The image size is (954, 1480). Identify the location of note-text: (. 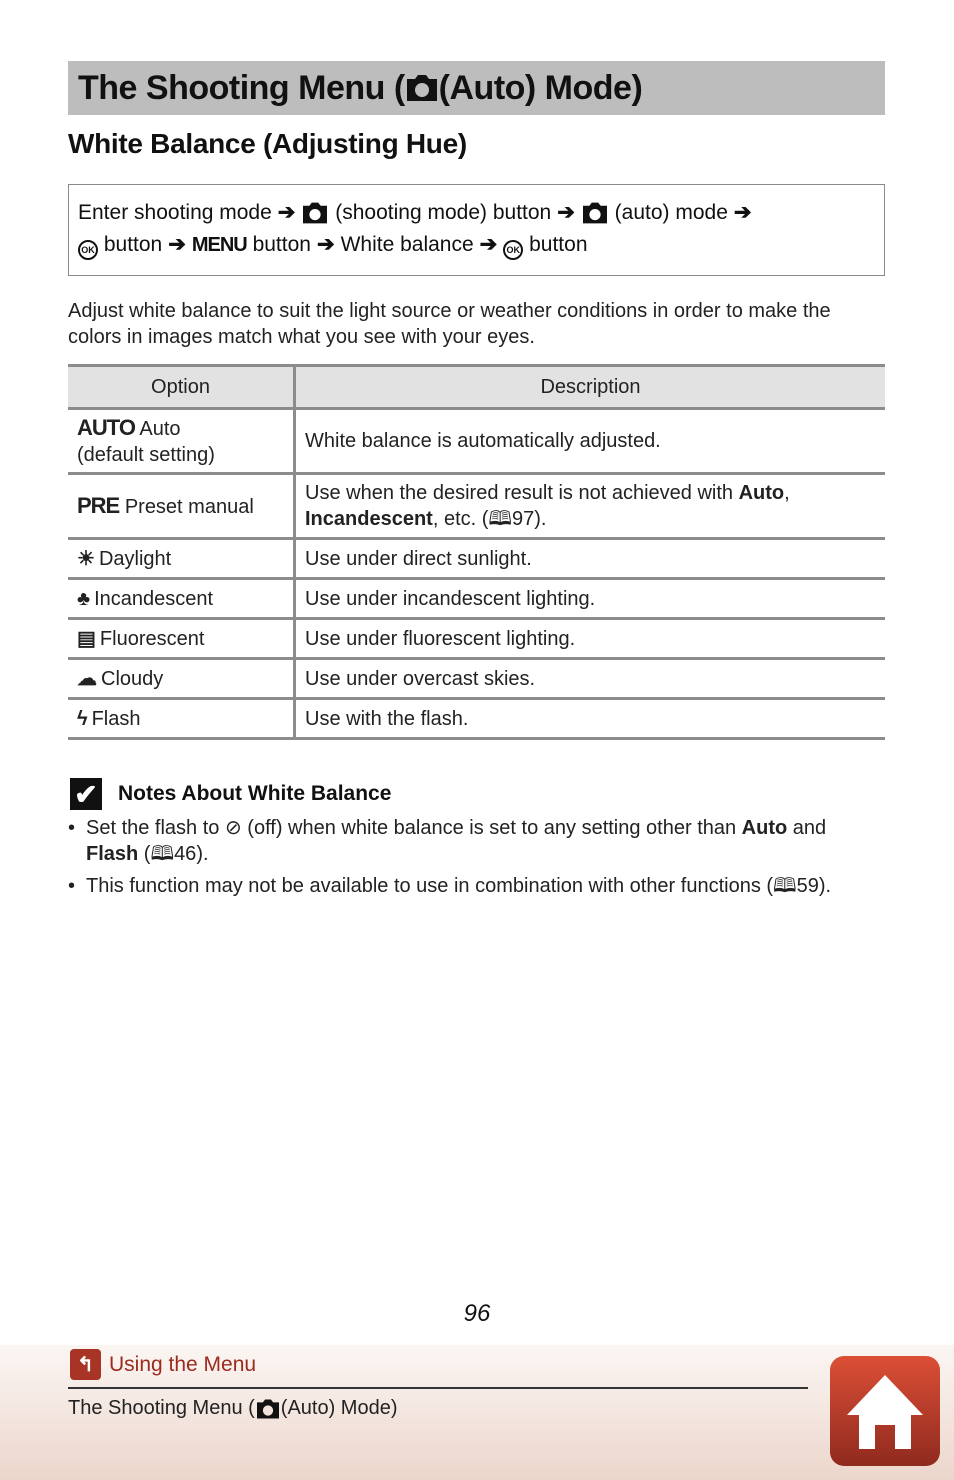
(144, 854).